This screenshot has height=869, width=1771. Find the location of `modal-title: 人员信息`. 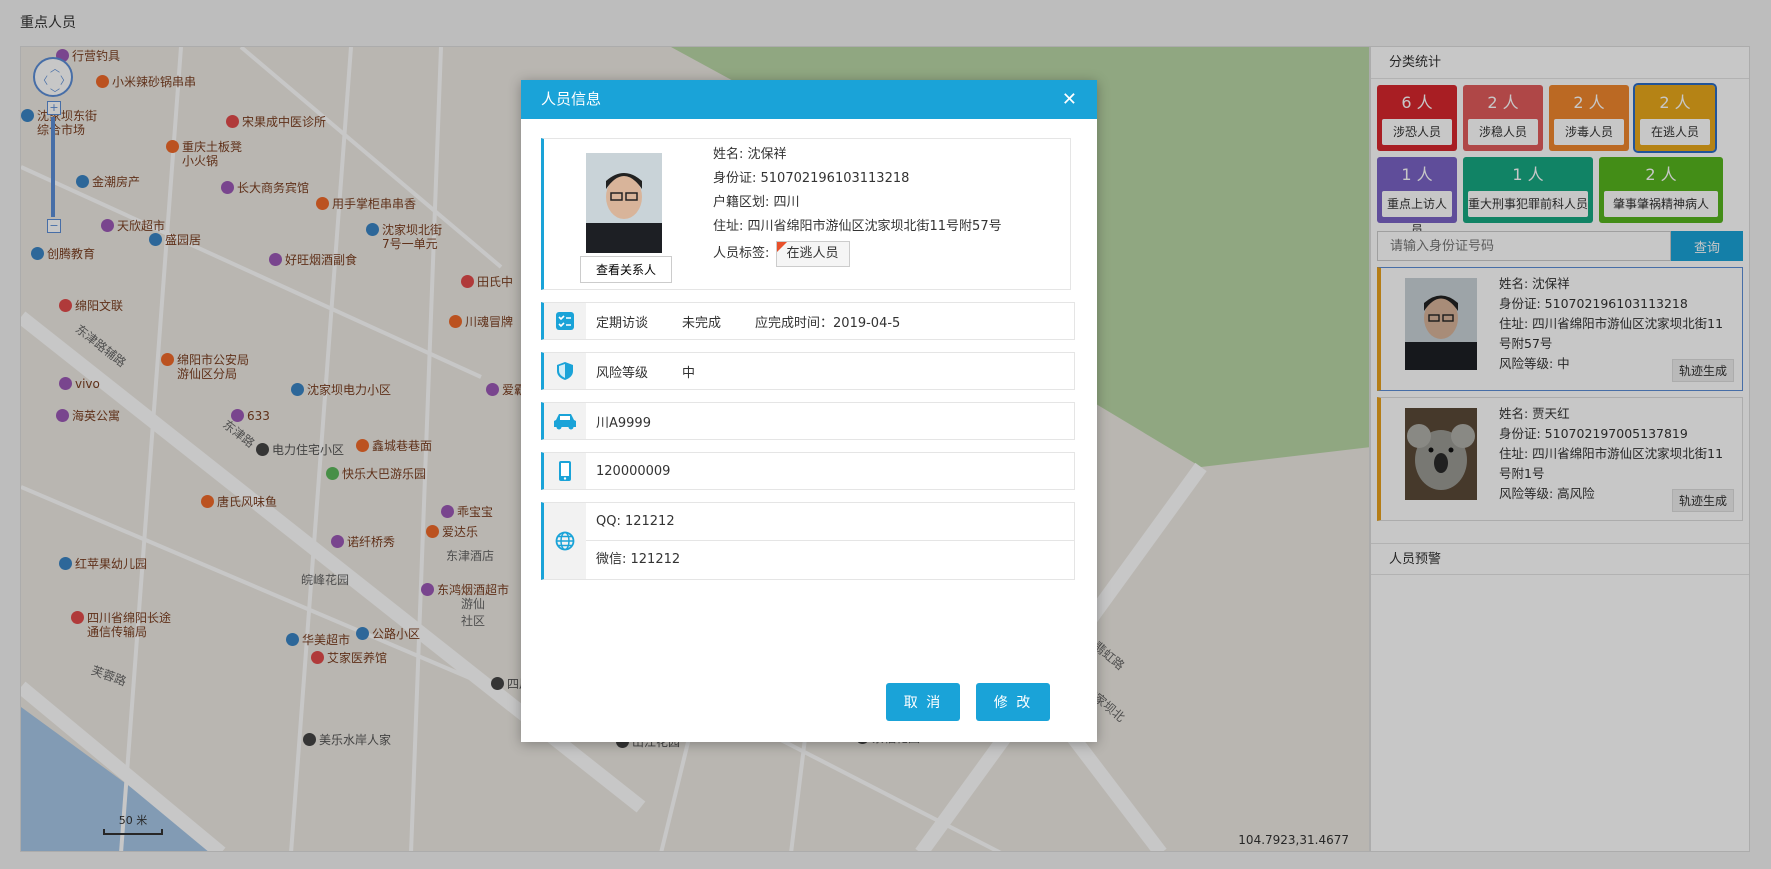

modal-title: 人员信息 is located at coordinates (571, 99).